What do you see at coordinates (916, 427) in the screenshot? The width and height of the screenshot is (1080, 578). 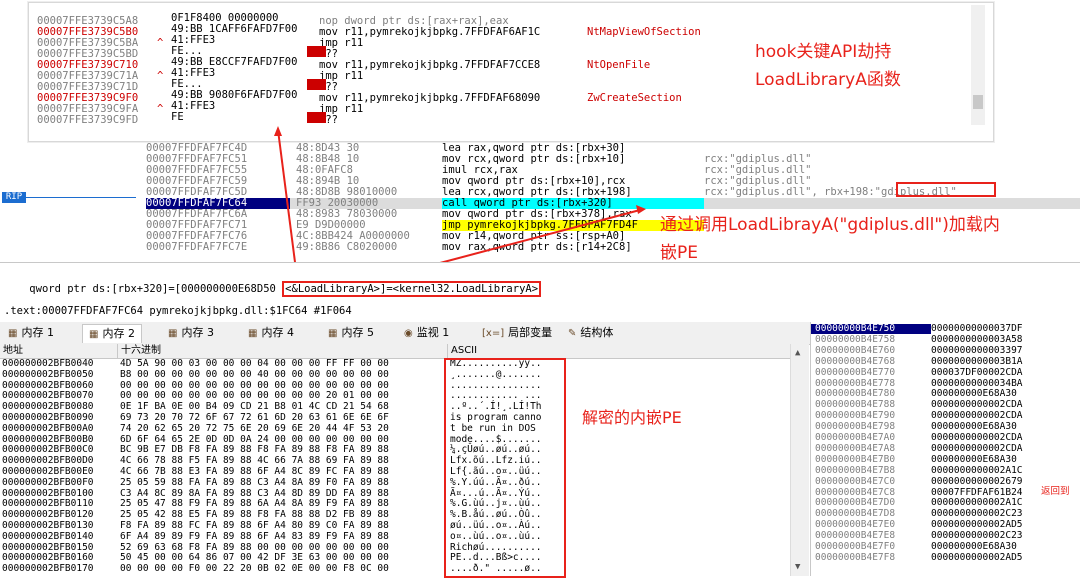 I see `stack-row: 00000000B4E798 000000000E68A30` at bounding box center [916, 427].